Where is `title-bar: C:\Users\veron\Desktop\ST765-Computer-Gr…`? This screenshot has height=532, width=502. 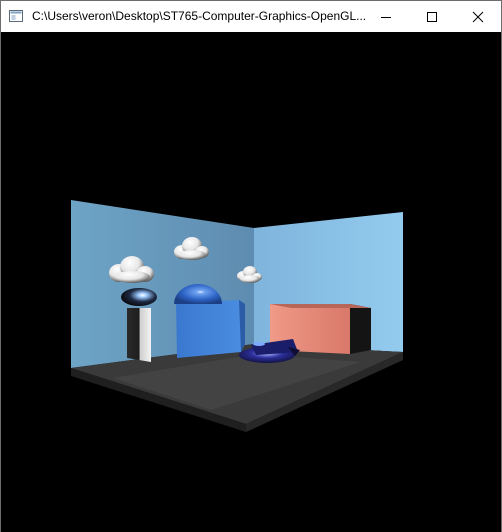 title-bar: C:\Users\veron\Desktop\ST765-Computer-Gr… is located at coordinates (251, 16).